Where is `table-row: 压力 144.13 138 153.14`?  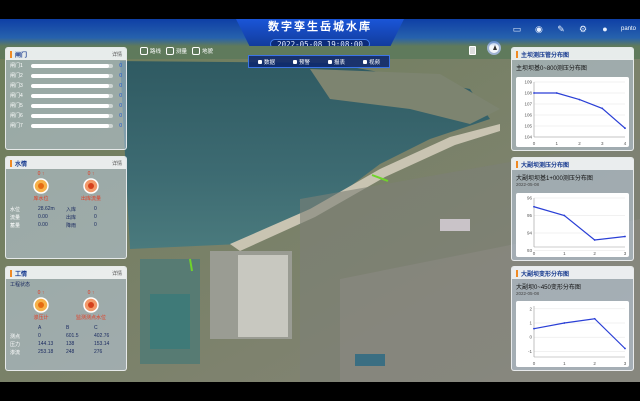
table-row: 压力 144.13 138 153.14 is located at coordinates (66, 344).